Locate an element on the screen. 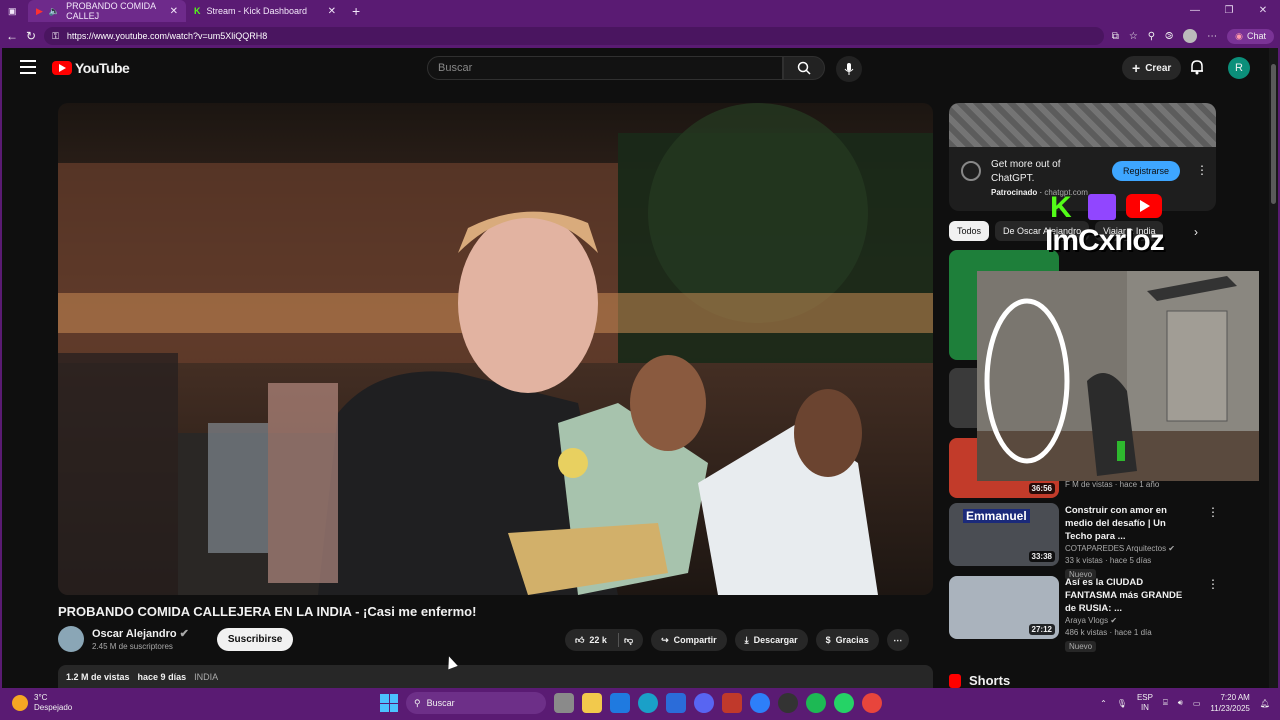  channel-name: Oscar Alejandro ✔ is located at coordinates (140, 633).